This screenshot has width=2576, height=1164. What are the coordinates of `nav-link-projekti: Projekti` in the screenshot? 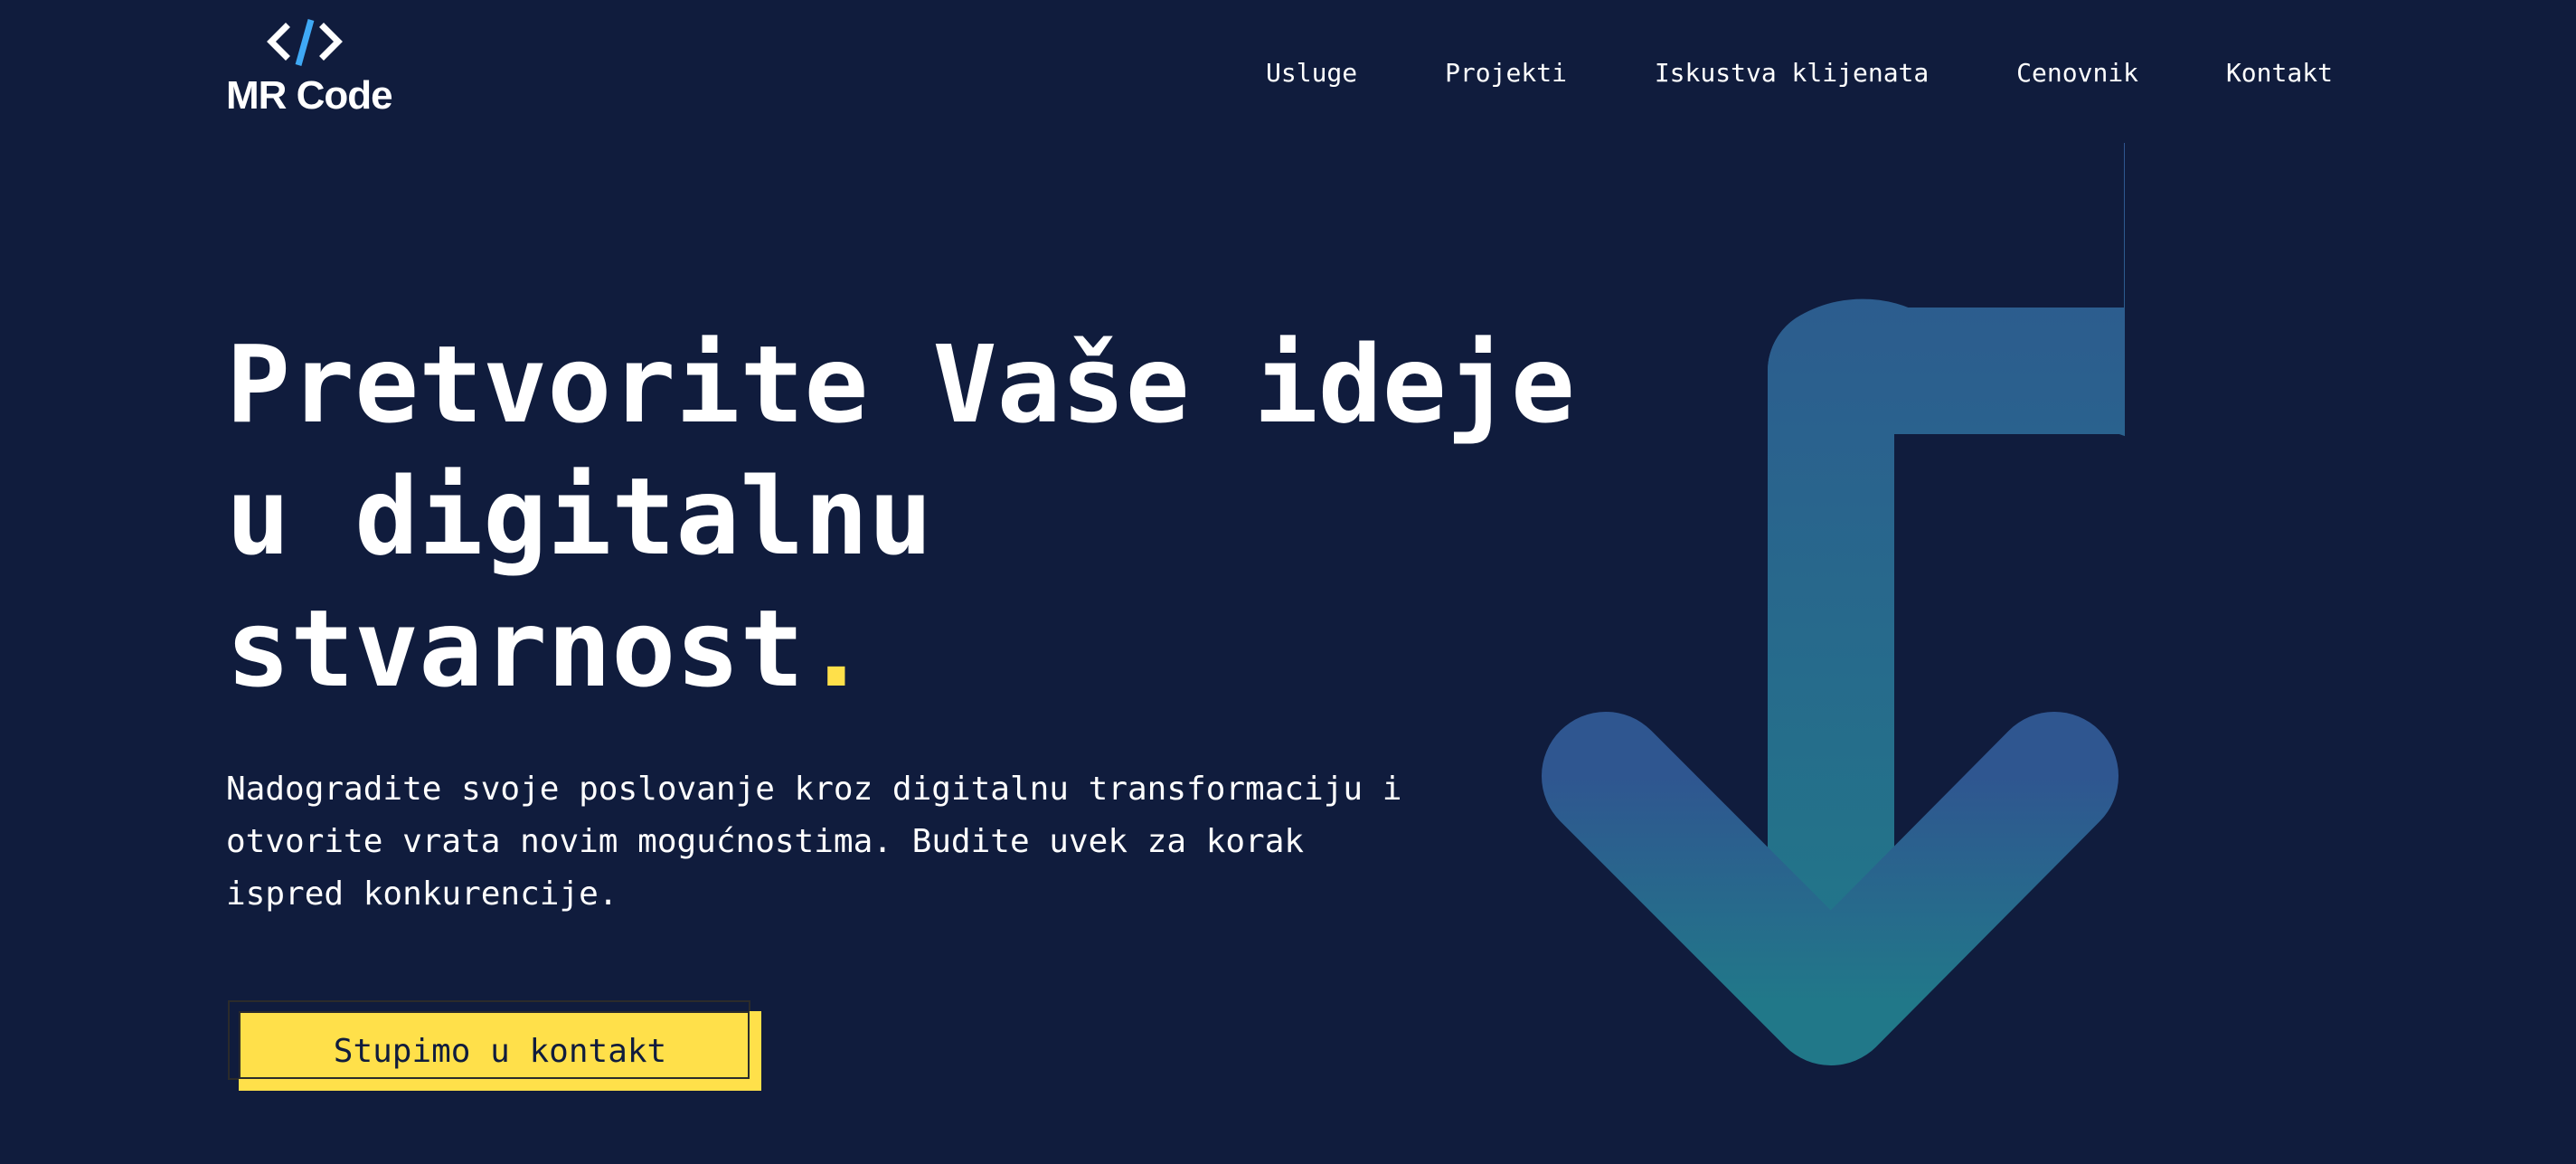 It's located at (1506, 73).